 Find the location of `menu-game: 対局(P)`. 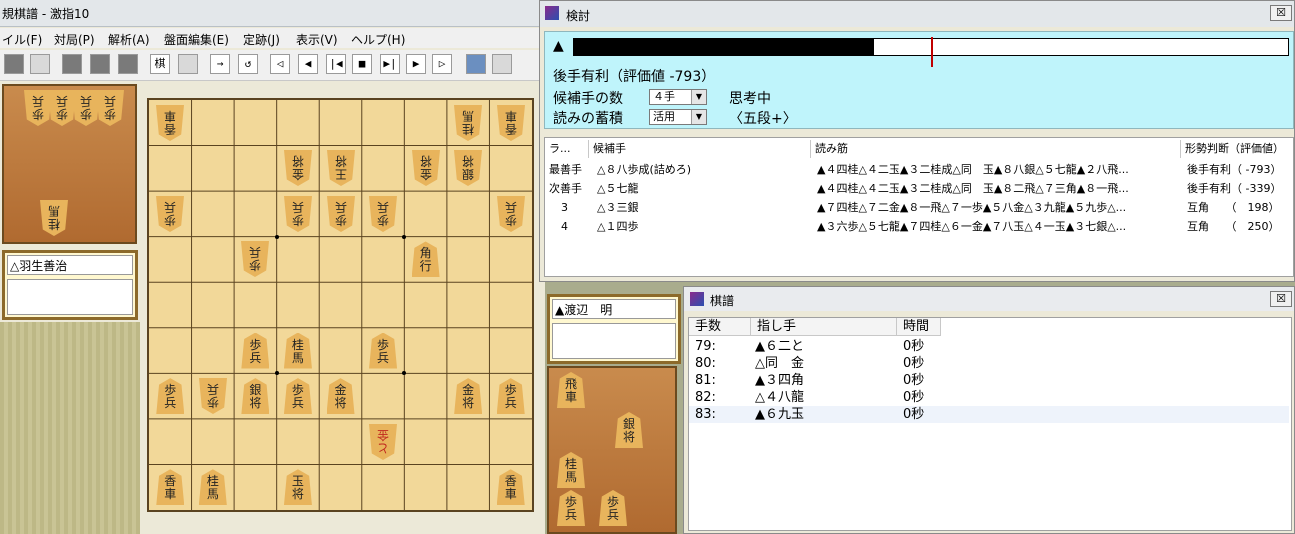

menu-game: 対局(P) is located at coordinates (74, 39).